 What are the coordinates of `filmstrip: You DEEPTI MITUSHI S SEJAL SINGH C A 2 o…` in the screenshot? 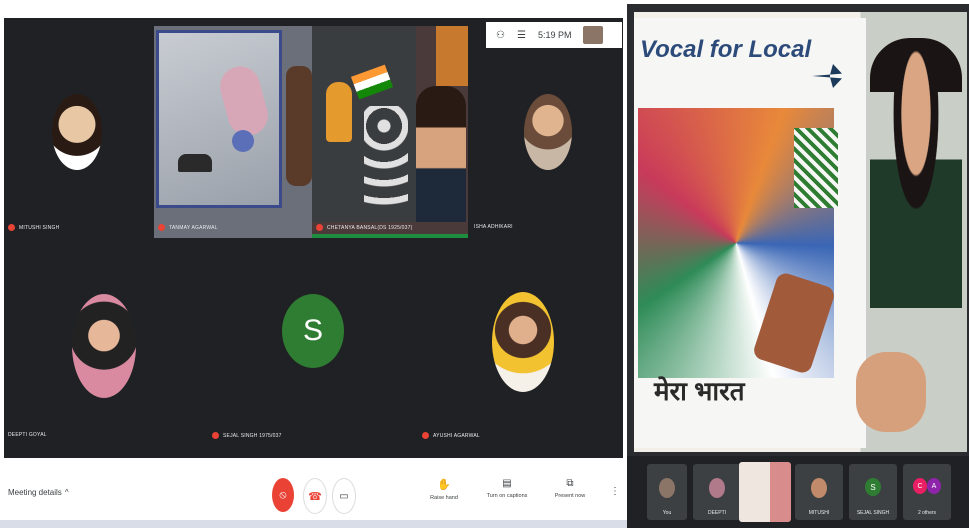 It's located at (798, 492).